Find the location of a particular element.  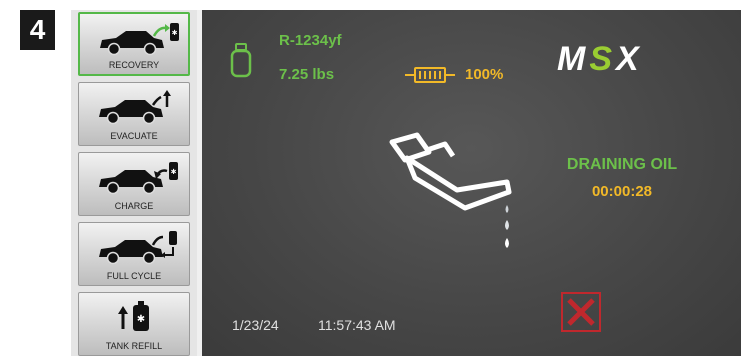

sidebar-item-full-cycle: FULL CYCLE is located at coordinates (134, 254).